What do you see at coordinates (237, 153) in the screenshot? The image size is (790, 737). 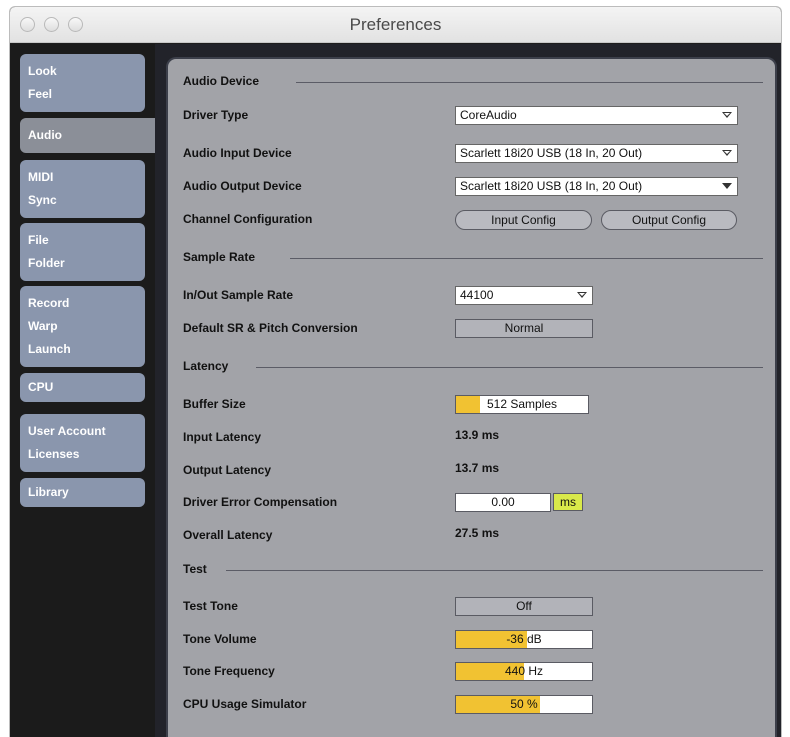 I see `audio-input-device-label: Audio Input Device` at bounding box center [237, 153].